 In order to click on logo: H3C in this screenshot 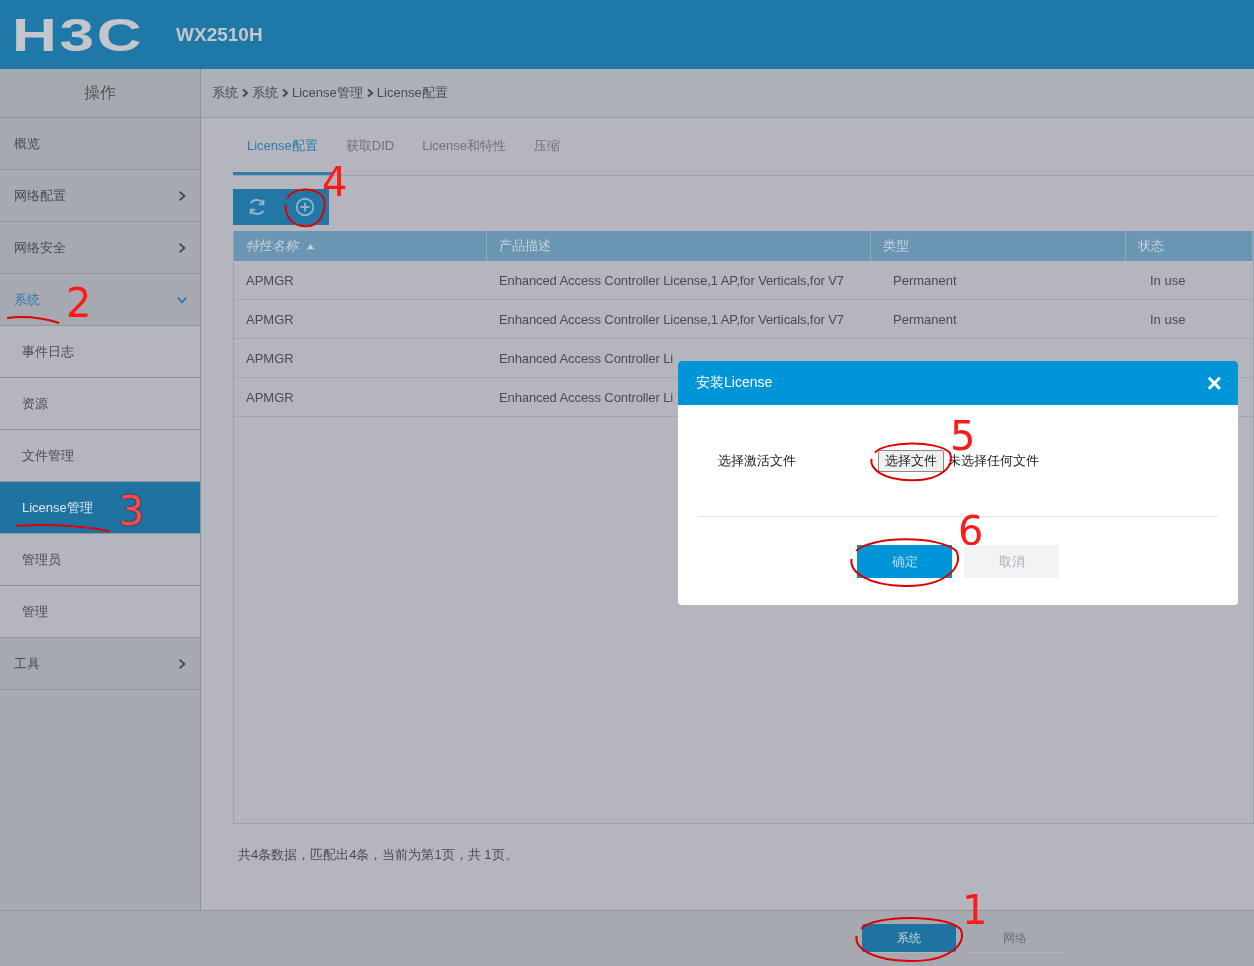, I will do `click(78, 34)`.